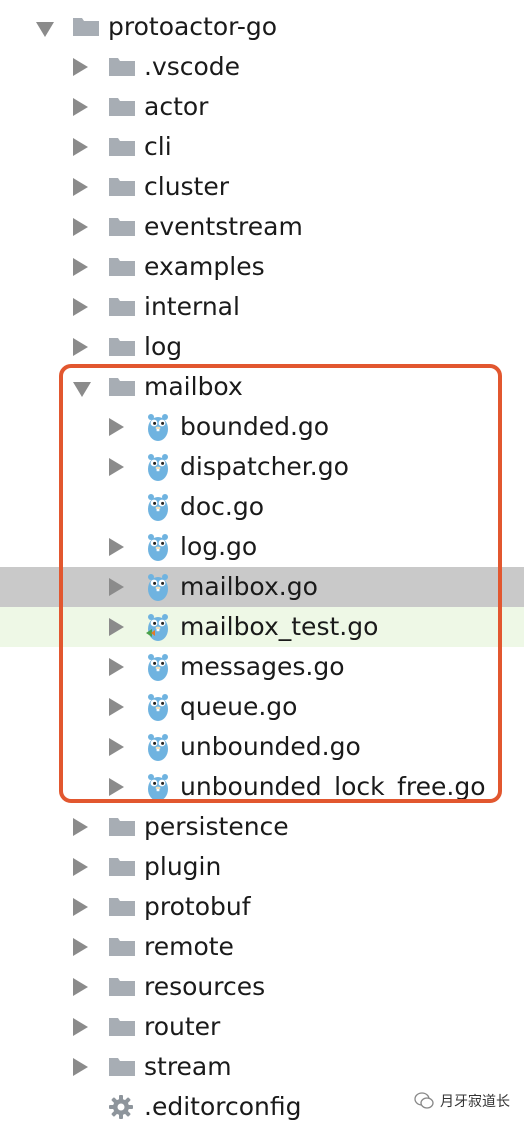 The width and height of the screenshot is (524, 1128). Describe the element at coordinates (223, 1106) in the screenshot. I see `tree-item-label: .editorconfig` at that location.